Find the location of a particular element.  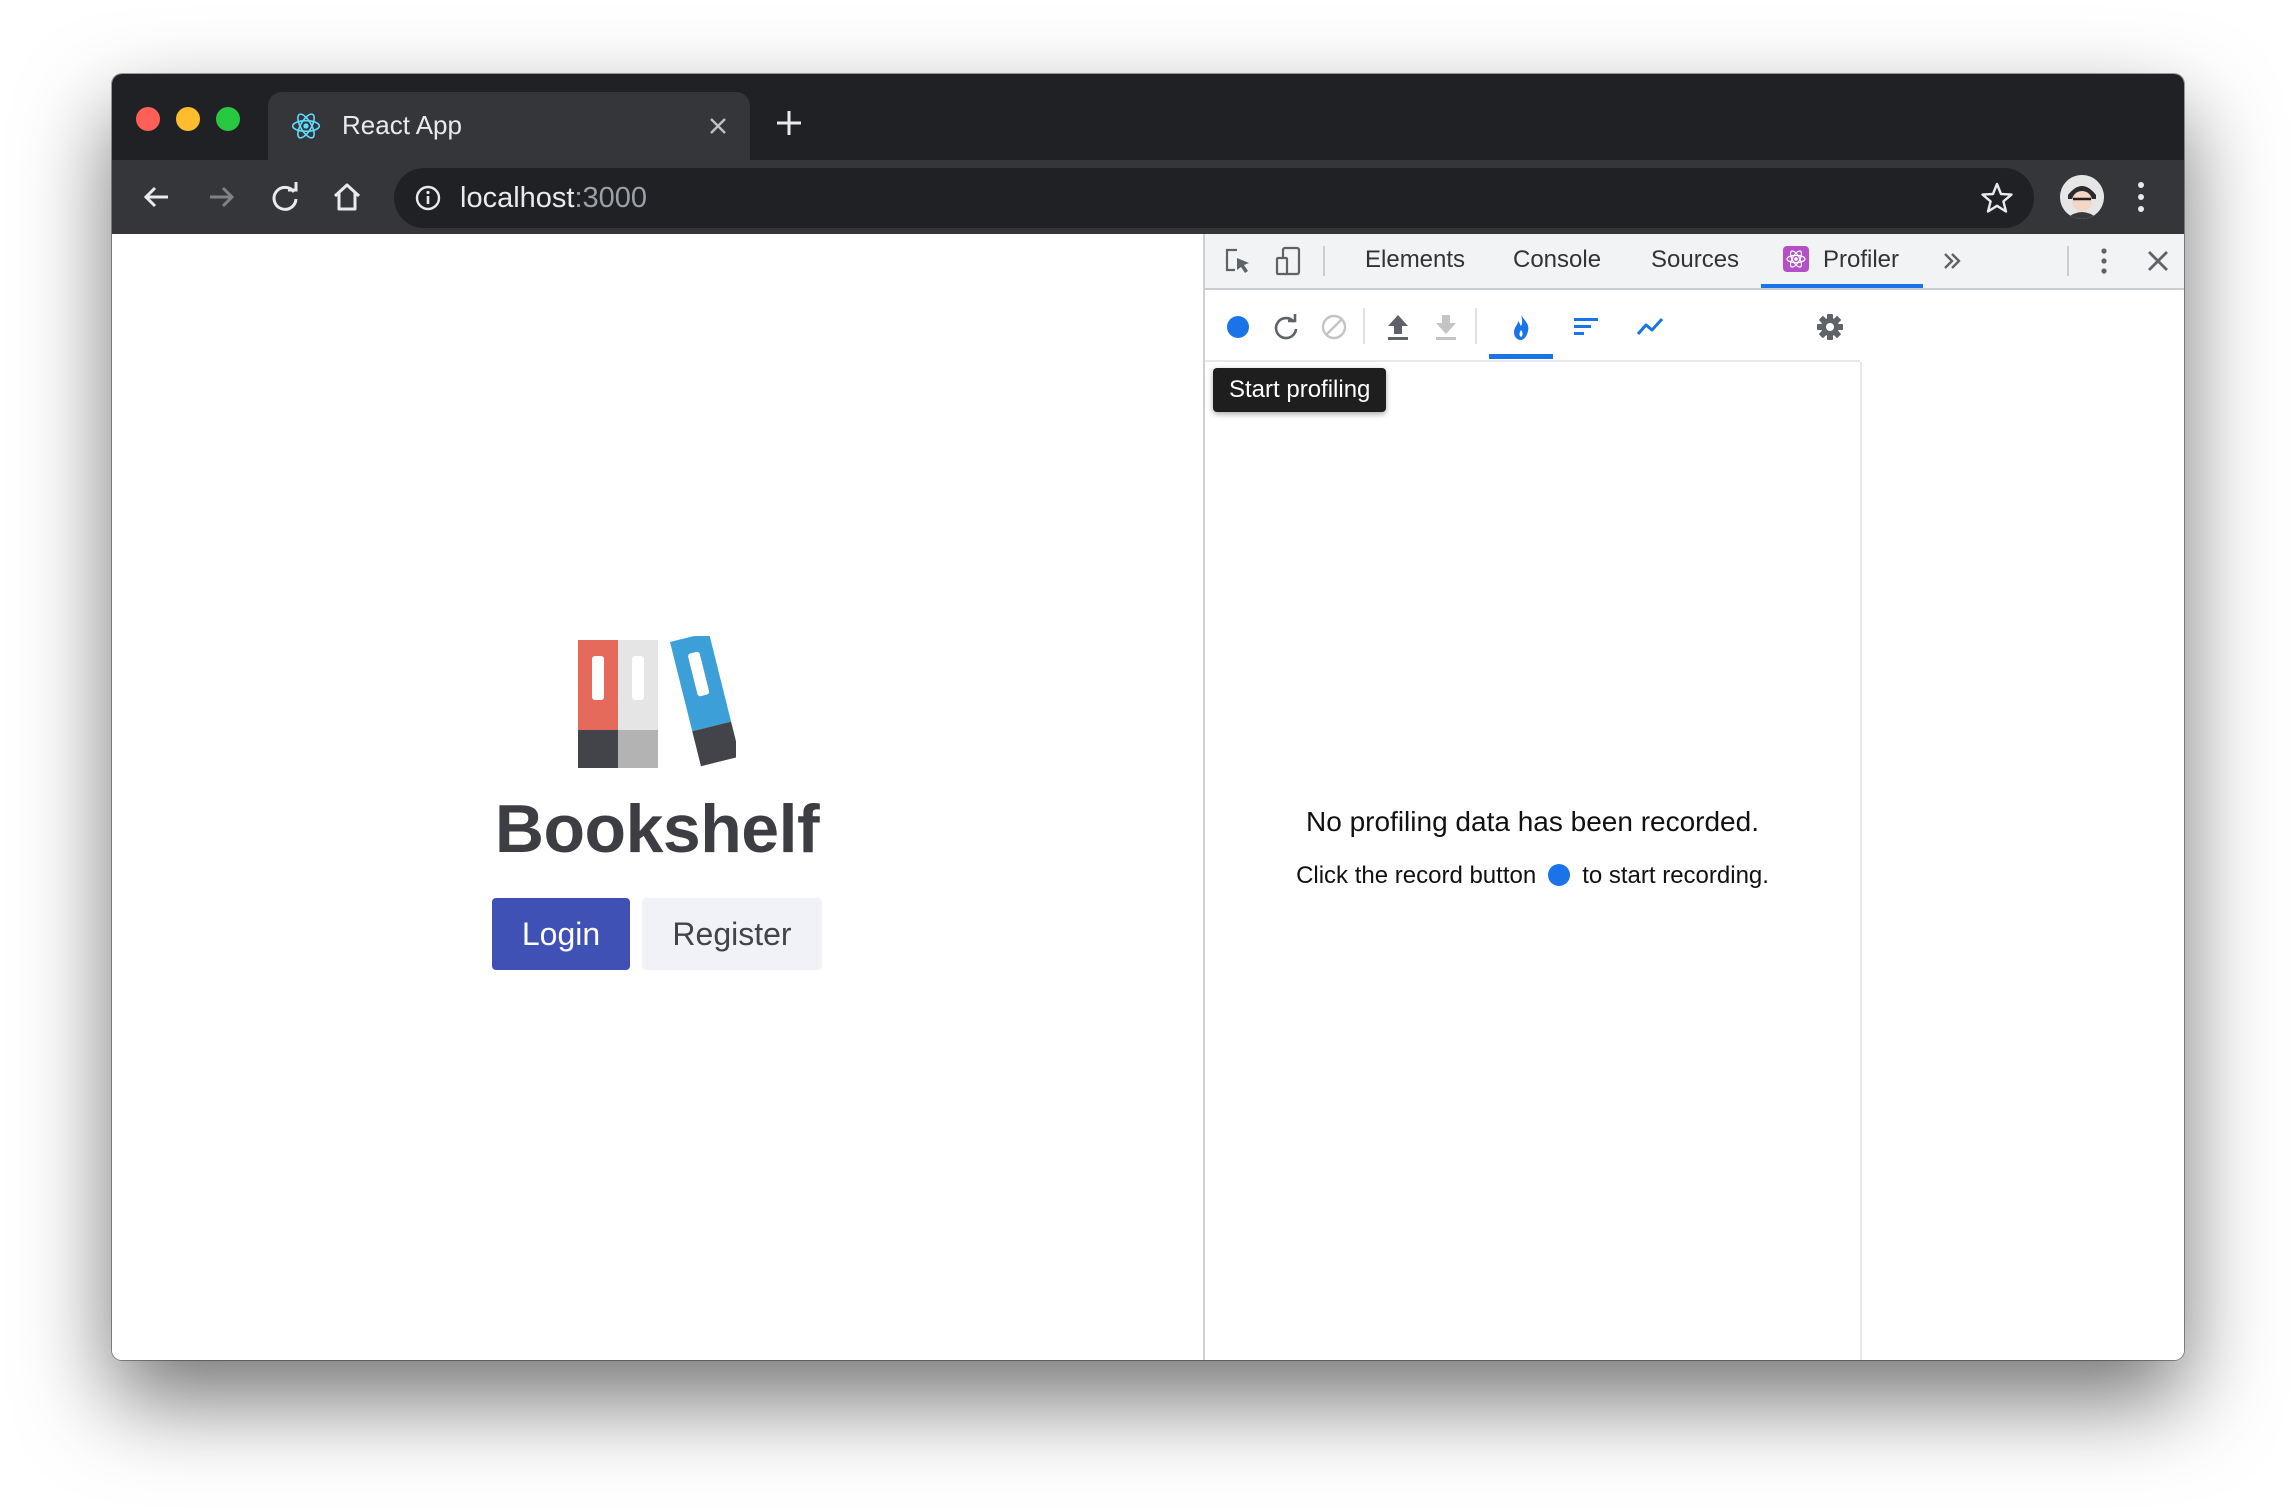

tab-title: React App is located at coordinates (402, 125).